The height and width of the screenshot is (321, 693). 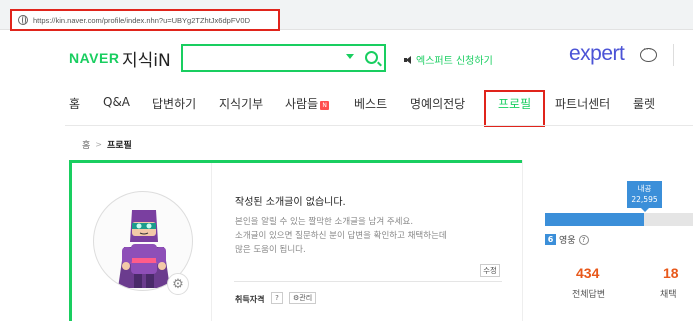 I want to click on rank-help-icon: ?, so click(x=583, y=239).